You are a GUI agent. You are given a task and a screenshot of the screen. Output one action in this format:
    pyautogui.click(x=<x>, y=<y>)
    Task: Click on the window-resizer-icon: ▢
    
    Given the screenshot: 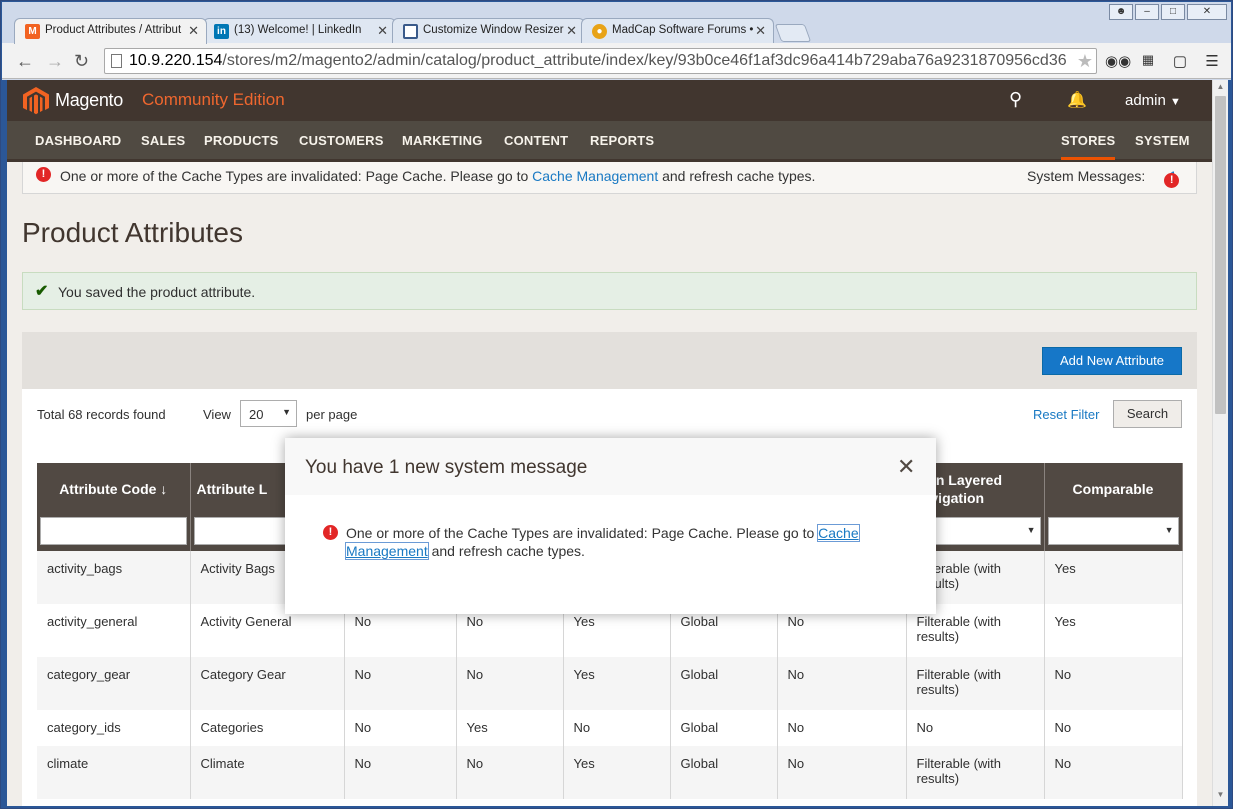 What is the action you would take?
    pyautogui.click(x=1180, y=61)
    